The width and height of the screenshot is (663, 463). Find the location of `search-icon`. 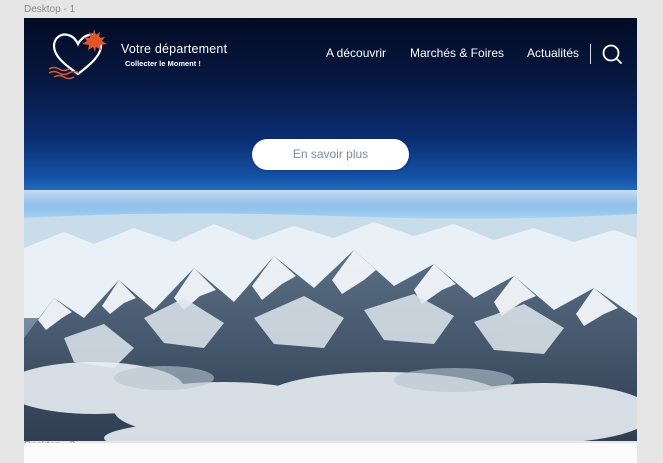

search-icon is located at coordinates (612, 54).